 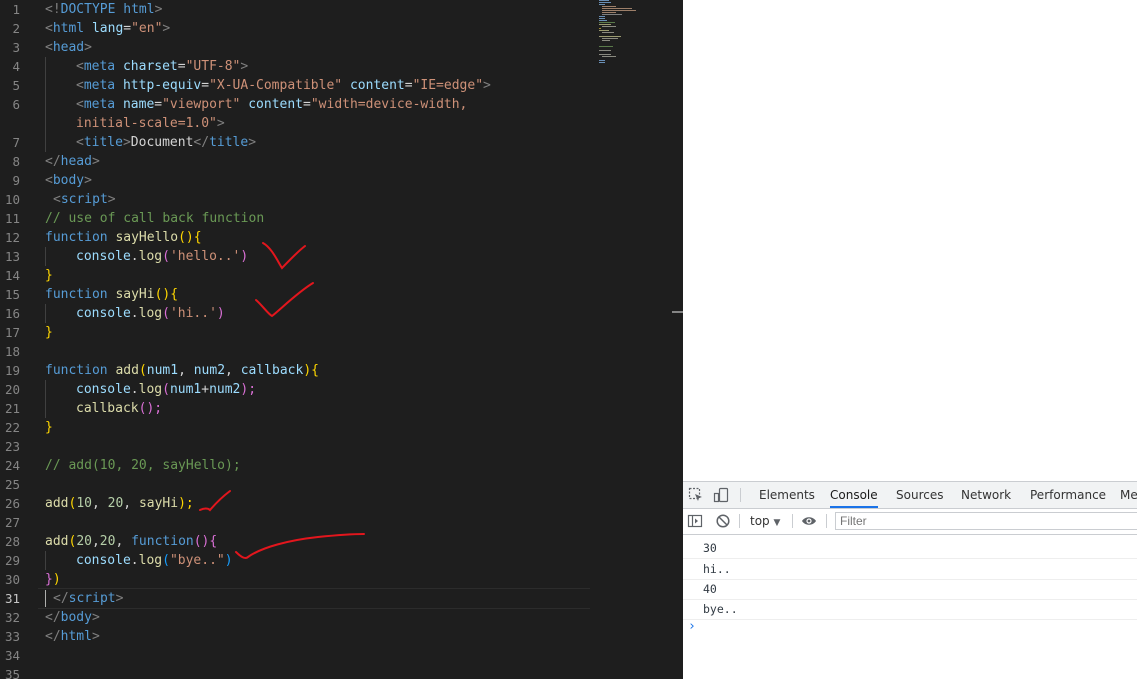 I want to click on tab-separator, so click(x=740, y=495).